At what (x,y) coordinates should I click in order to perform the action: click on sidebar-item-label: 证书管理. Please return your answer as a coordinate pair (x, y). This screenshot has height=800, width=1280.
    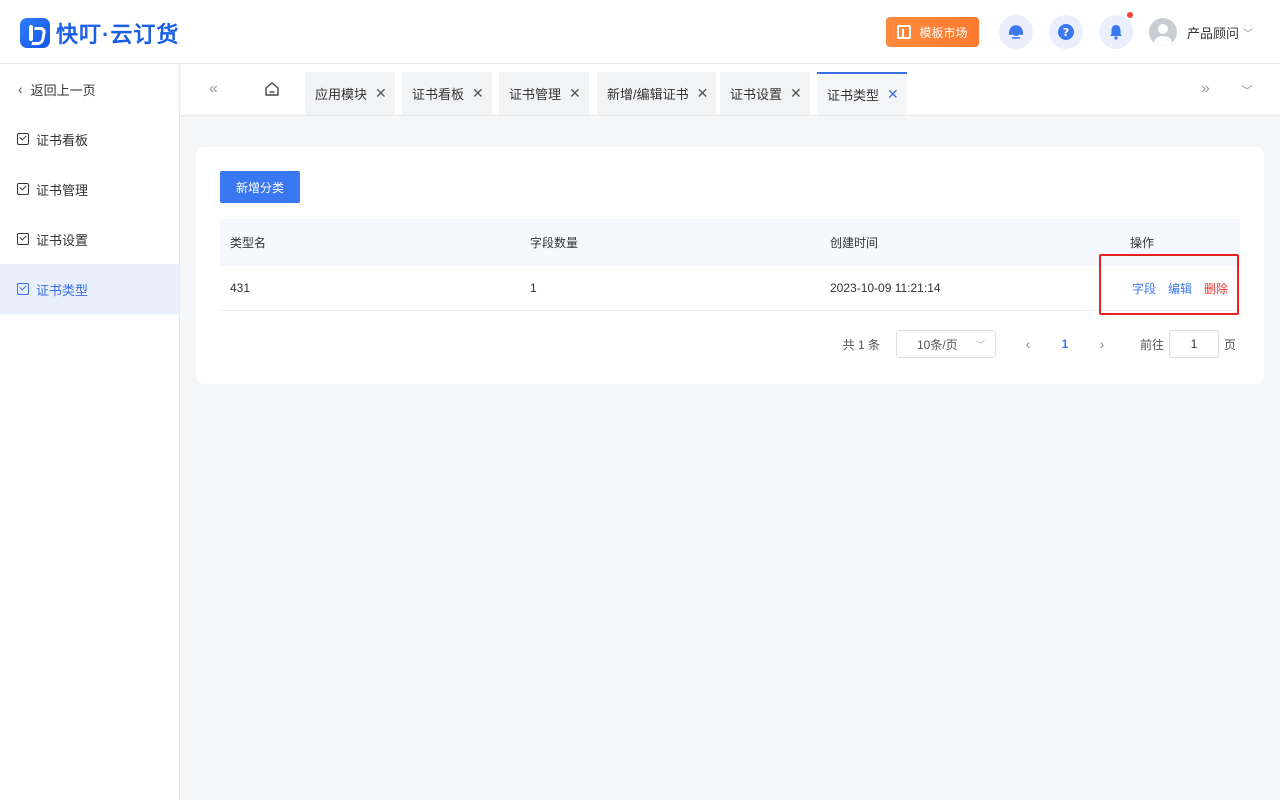
    Looking at the image, I should click on (62, 190).